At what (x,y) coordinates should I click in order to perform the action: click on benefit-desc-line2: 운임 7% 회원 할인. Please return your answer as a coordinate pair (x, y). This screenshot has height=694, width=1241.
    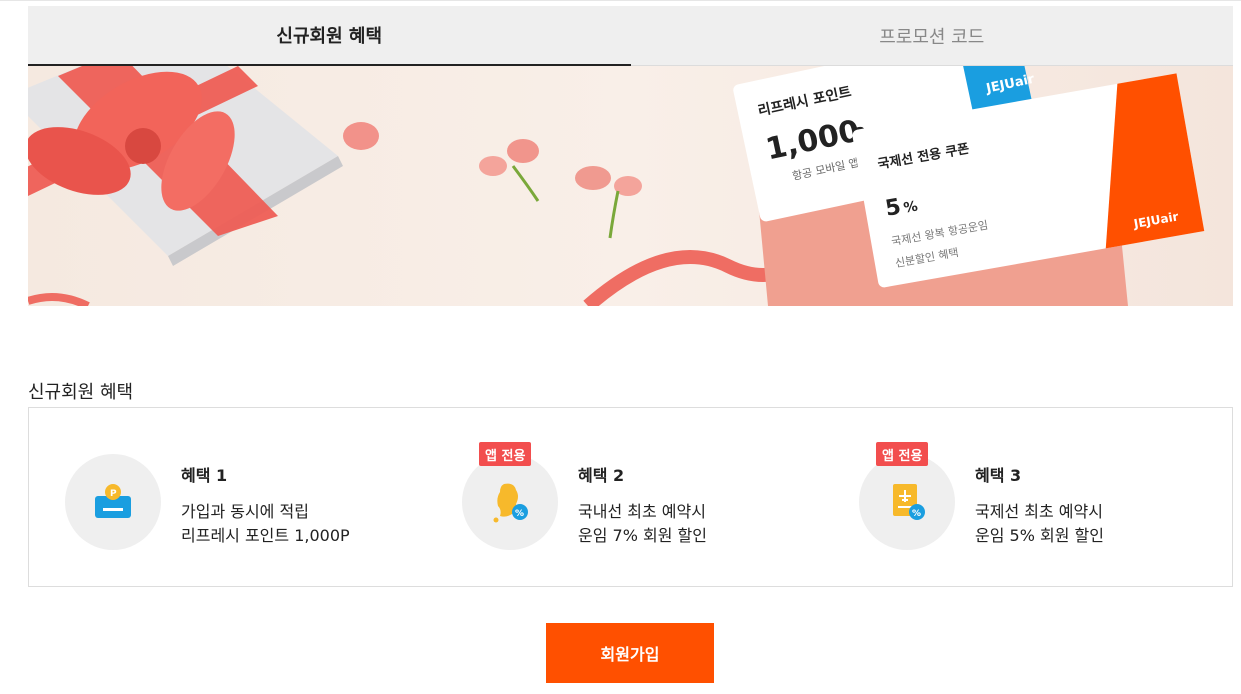
    Looking at the image, I should click on (642, 535).